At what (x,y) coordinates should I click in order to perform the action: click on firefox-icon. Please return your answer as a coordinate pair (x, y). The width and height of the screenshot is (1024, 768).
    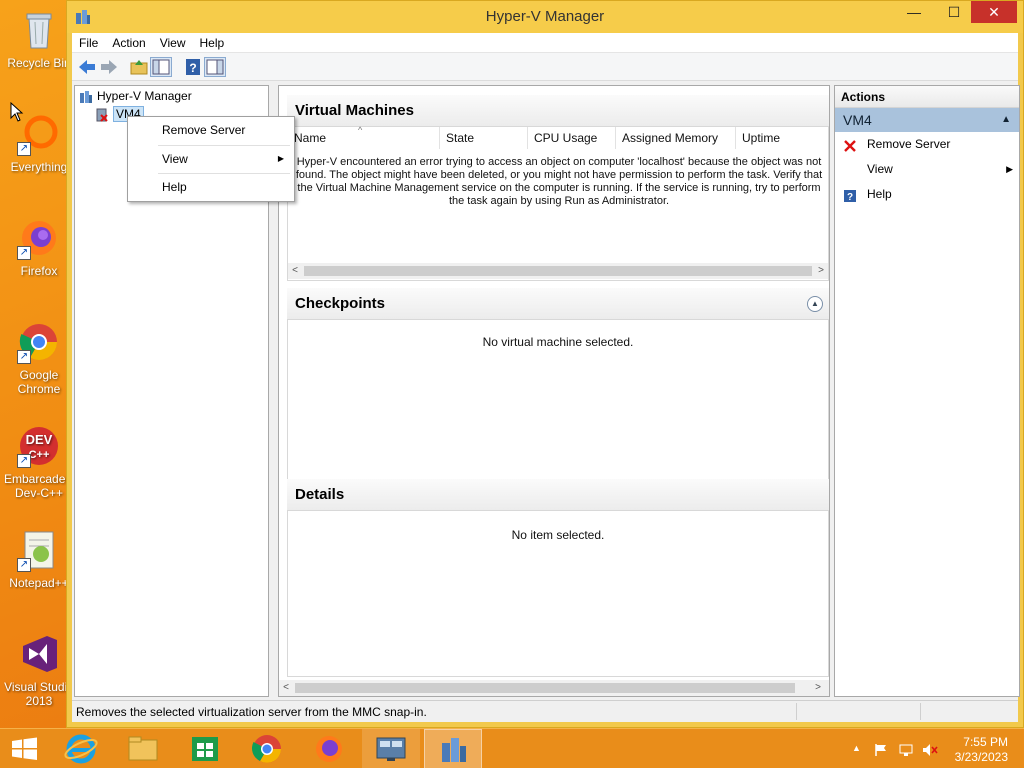
    Looking at the image, I should click on (329, 749).